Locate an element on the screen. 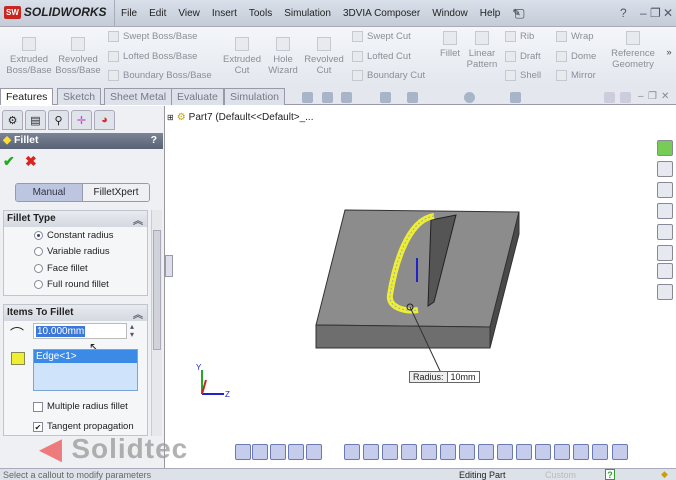 This screenshot has height=480, width=676. close-icon: ✕ is located at coordinates (668, 13).